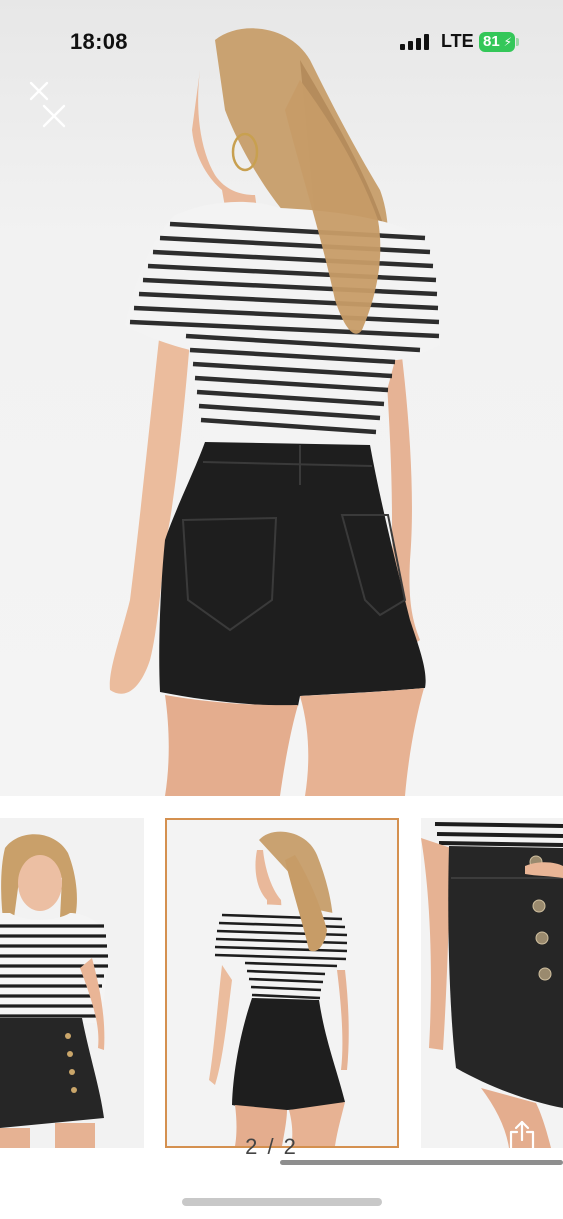 The image size is (563, 1219). I want to click on status-time: 18:08, so click(99, 41).